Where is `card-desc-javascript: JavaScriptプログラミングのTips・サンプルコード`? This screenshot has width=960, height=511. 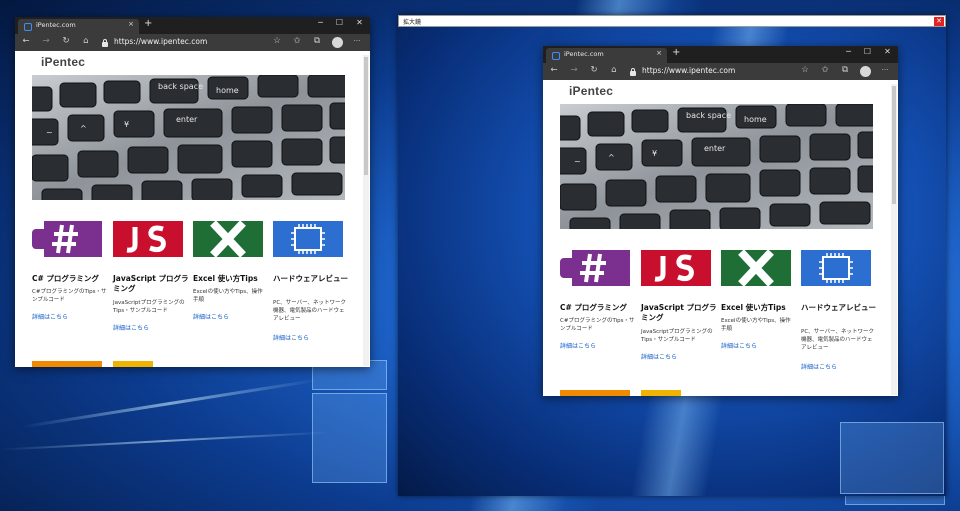 card-desc-javascript: JavaScriptプログラミングのTips・サンプルコード is located at coordinates (149, 307).